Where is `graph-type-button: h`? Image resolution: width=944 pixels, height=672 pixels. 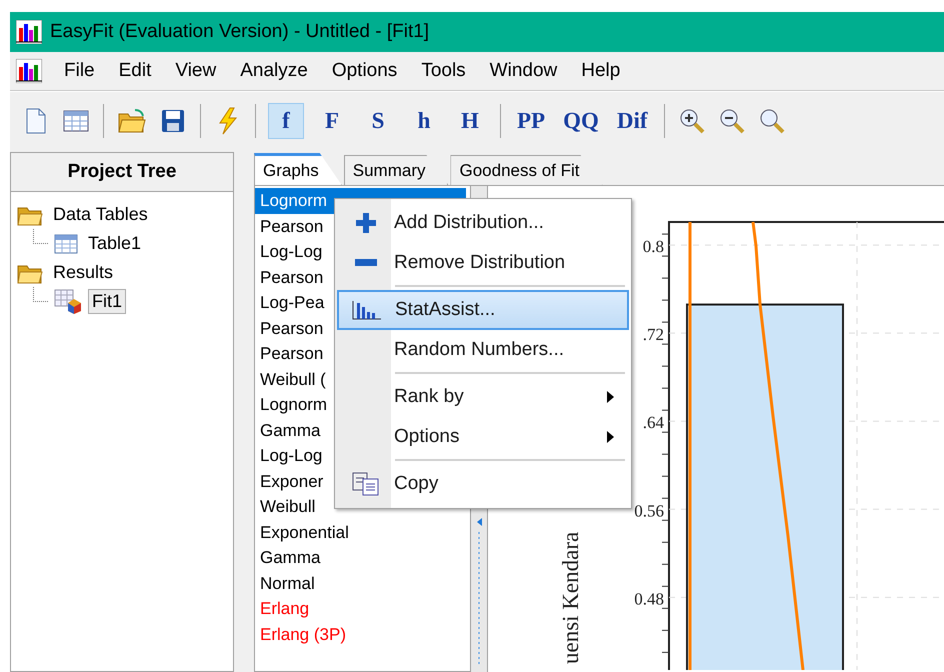 graph-type-button: h is located at coordinates (424, 121).